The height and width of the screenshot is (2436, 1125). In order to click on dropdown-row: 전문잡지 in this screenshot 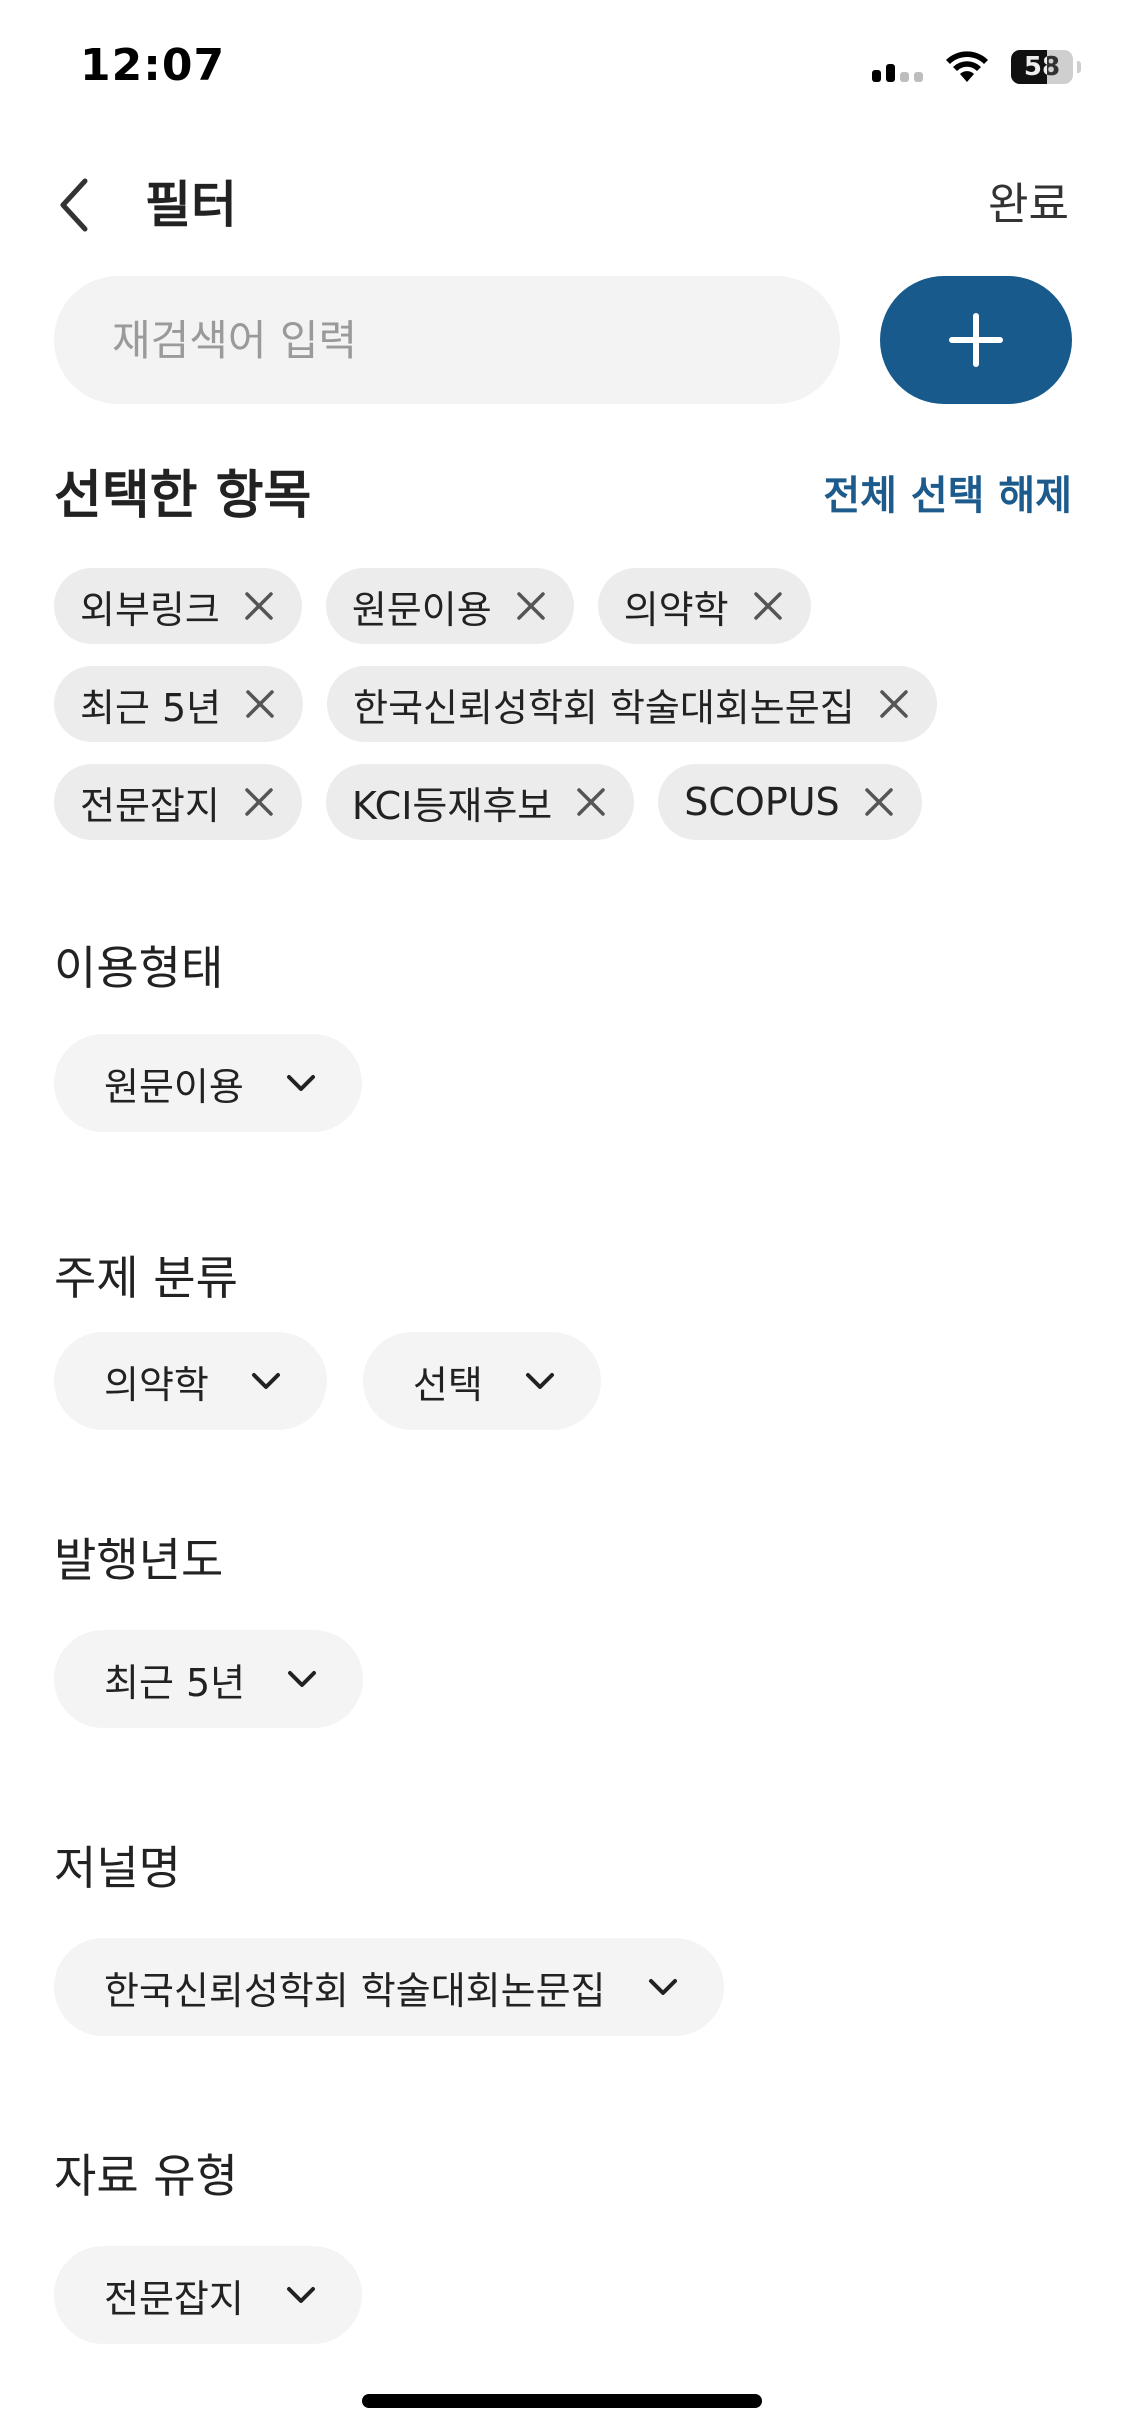, I will do `click(208, 2295)`.